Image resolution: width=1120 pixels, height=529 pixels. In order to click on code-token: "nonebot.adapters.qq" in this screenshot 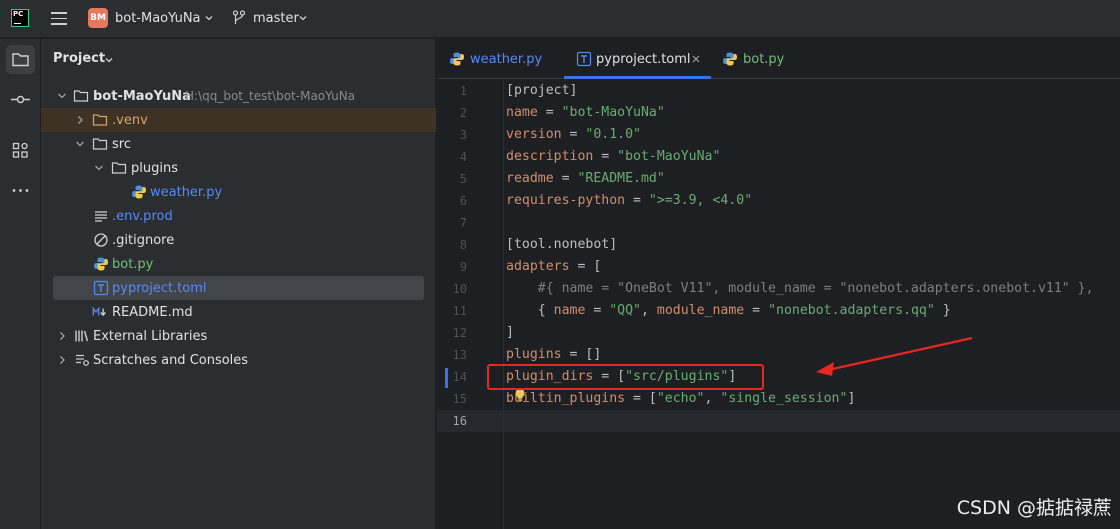, I will do `click(851, 310)`.